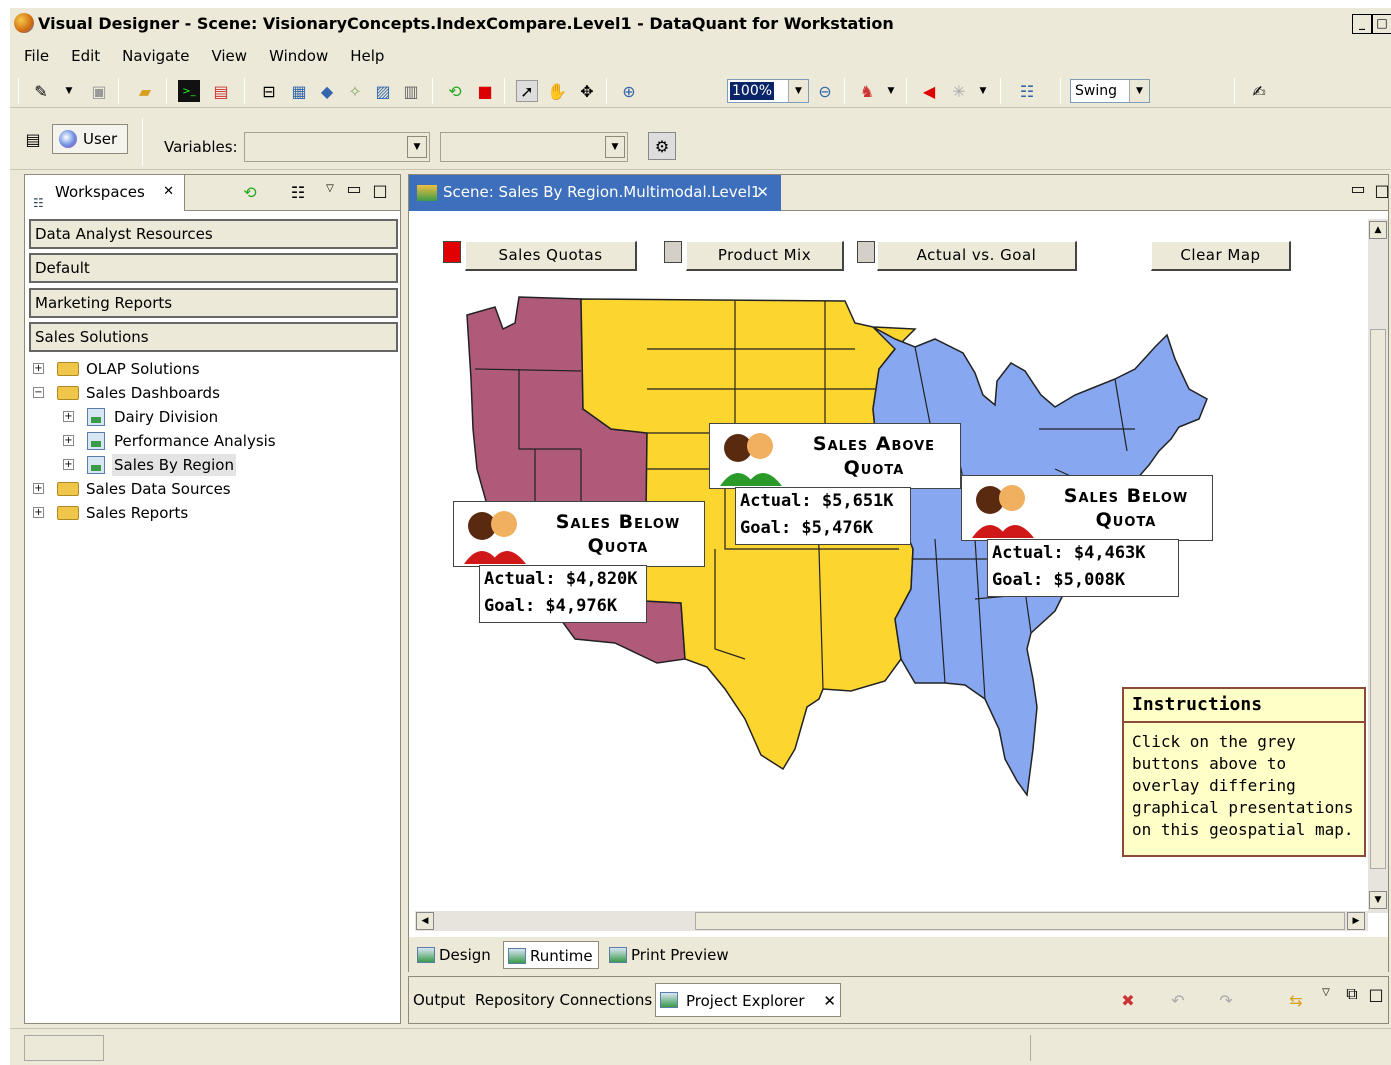  I want to click on save-icon: ▣, so click(99, 91).